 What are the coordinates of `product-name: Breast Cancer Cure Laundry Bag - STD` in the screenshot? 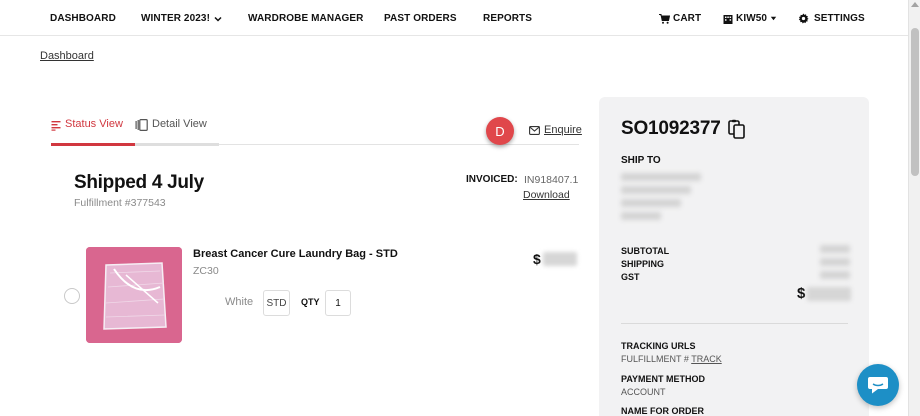 It's located at (295, 254).